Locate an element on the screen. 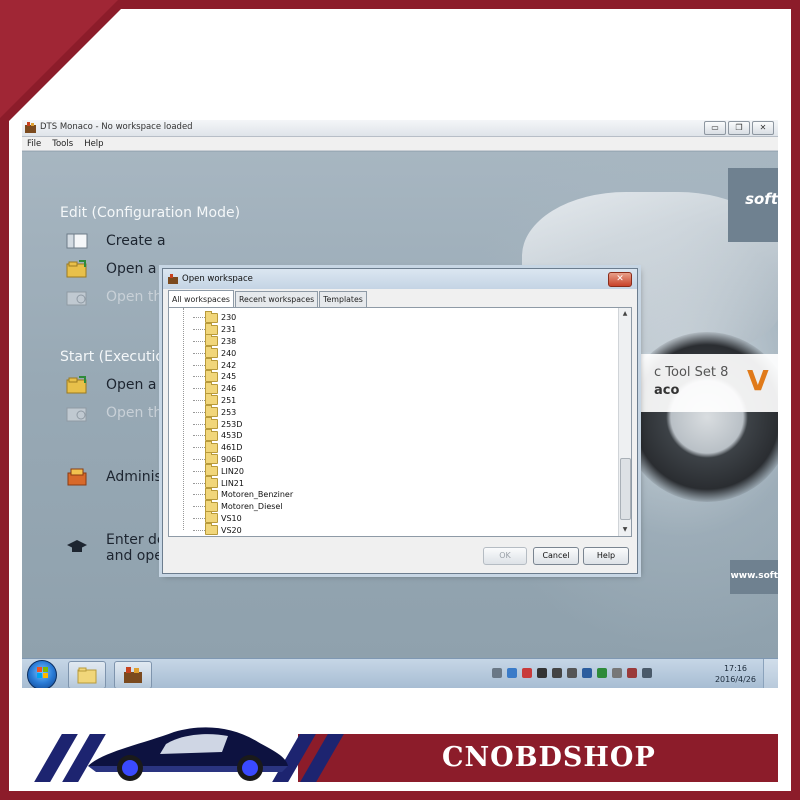 Image resolution: width=800 pixels, height=800 pixels. start-section-title: Start (Executio is located at coordinates (112, 357).